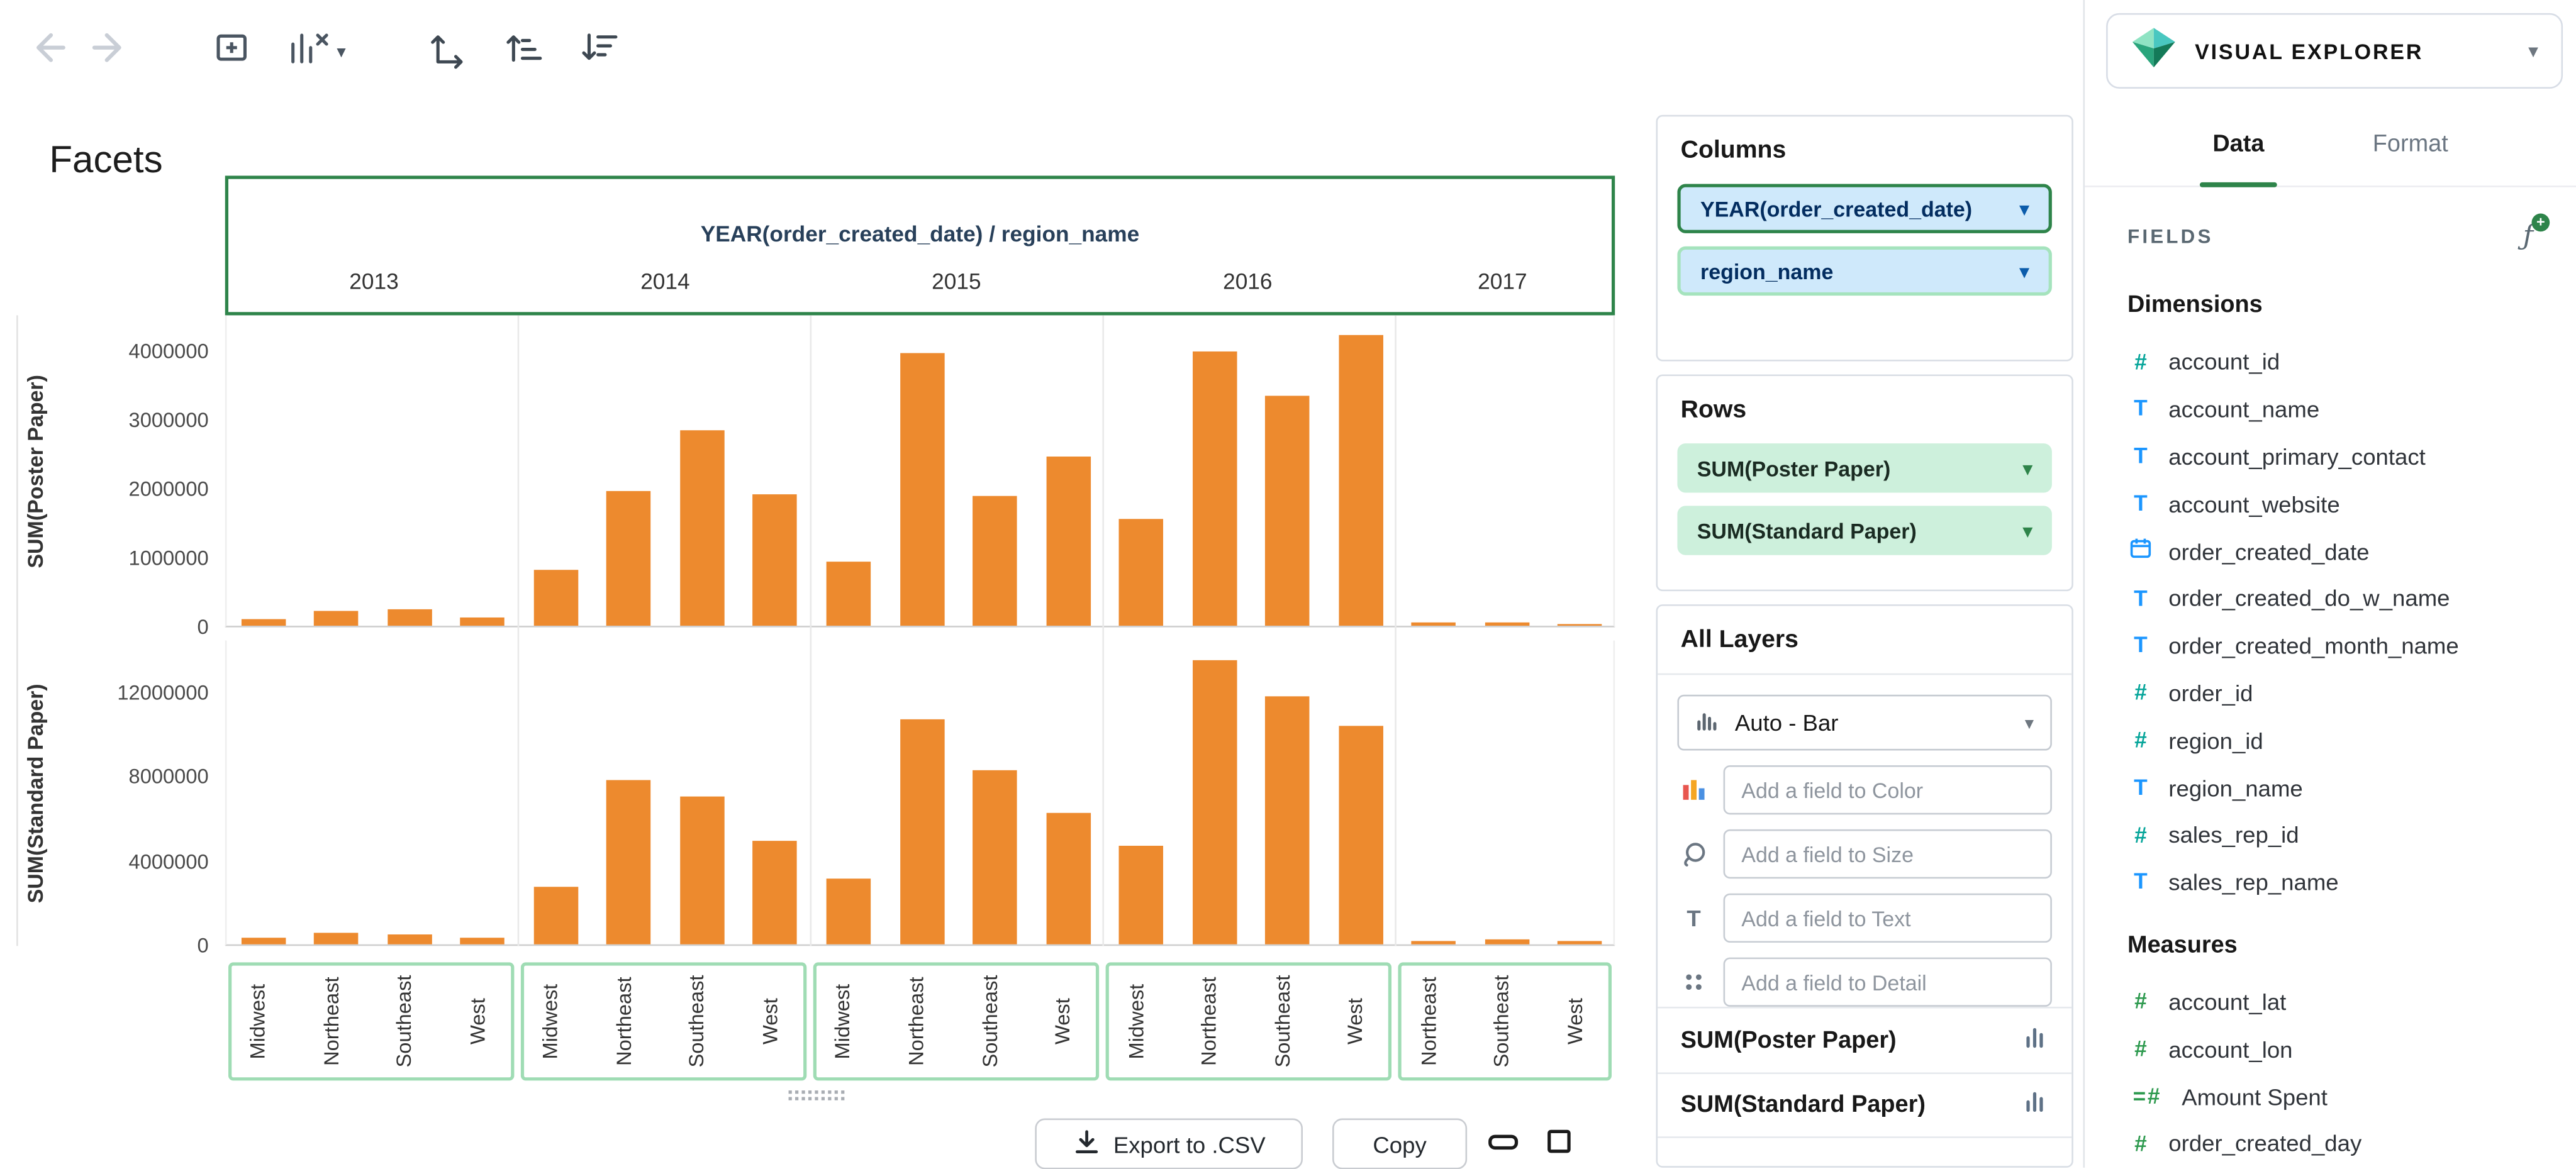  Describe the element at coordinates (2338, 456) in the screenshot. I see `field-item: Taccount_primary_contact` at that location.